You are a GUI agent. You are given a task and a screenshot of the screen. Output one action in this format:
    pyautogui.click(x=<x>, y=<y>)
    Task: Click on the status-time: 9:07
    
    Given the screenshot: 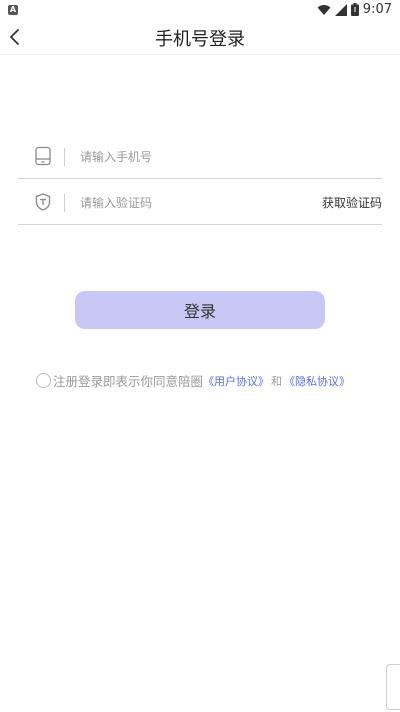 What is the action you would take?
    pyautogui.click(x=377, y=9)
    